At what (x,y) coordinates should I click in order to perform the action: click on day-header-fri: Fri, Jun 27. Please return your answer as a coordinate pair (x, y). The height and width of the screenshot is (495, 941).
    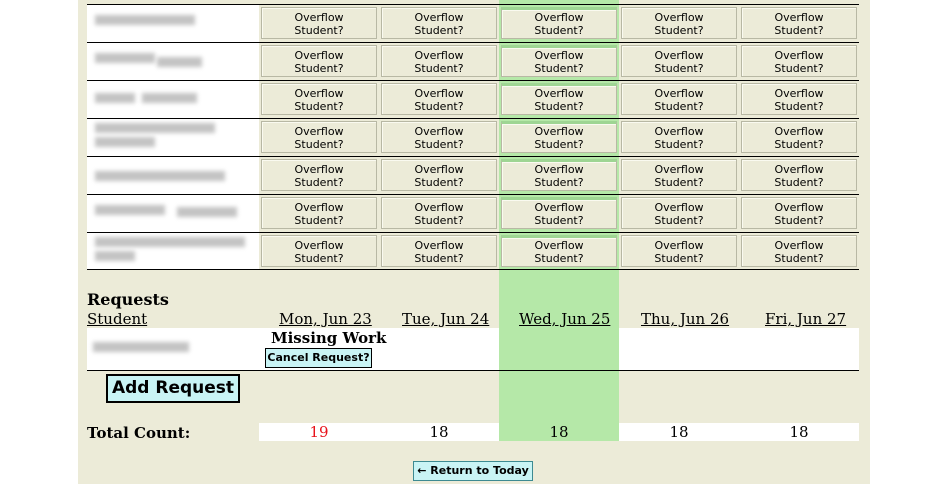
    Looking at the image, I should click on (805, 319).